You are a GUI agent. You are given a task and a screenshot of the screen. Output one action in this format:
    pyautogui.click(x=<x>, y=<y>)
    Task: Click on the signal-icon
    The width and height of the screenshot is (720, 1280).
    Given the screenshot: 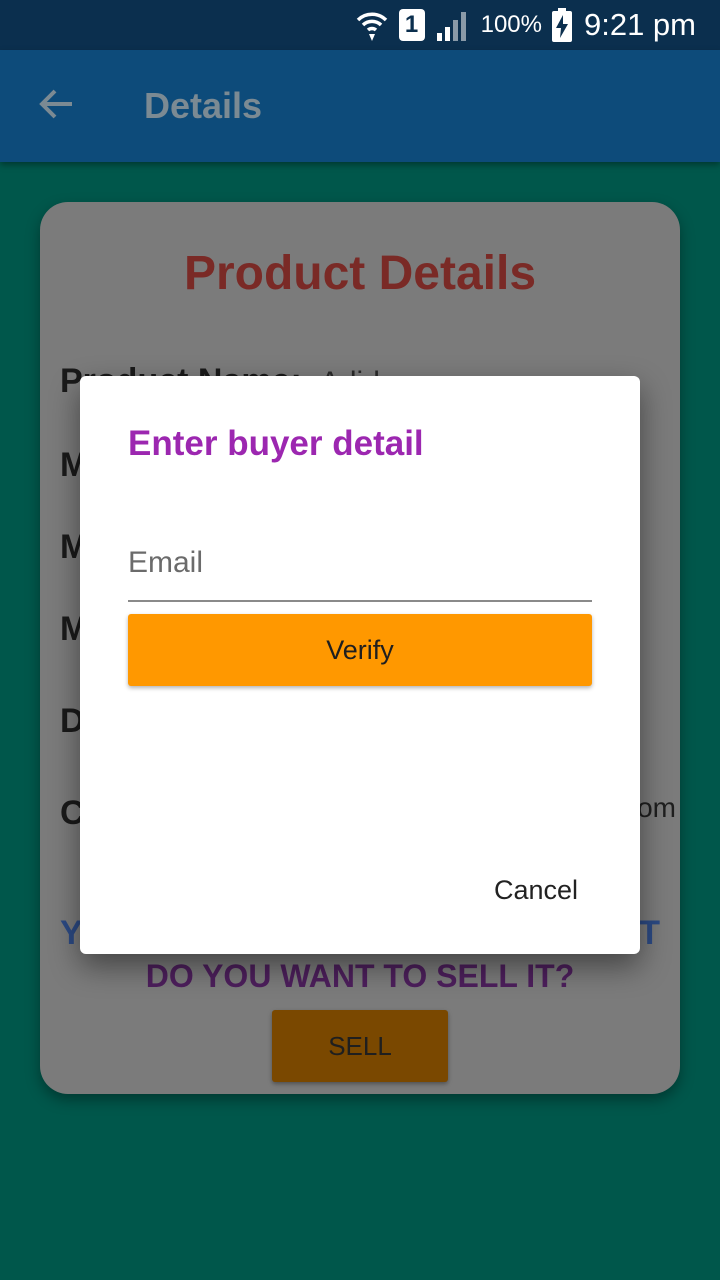 What is the action you would take?
    pyautogui.click(x=452, y=25)
    